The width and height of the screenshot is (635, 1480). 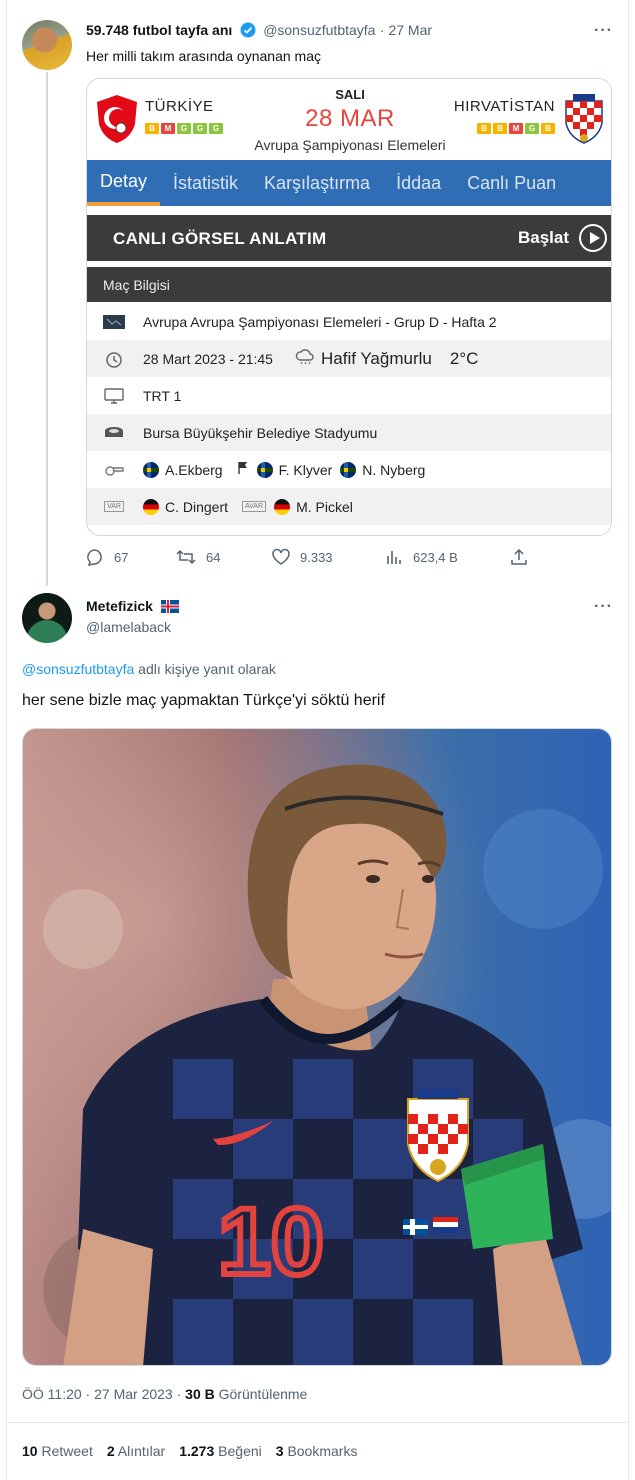 I want to click on main-referee: A.Ekberg, so click(x=194, y=469).